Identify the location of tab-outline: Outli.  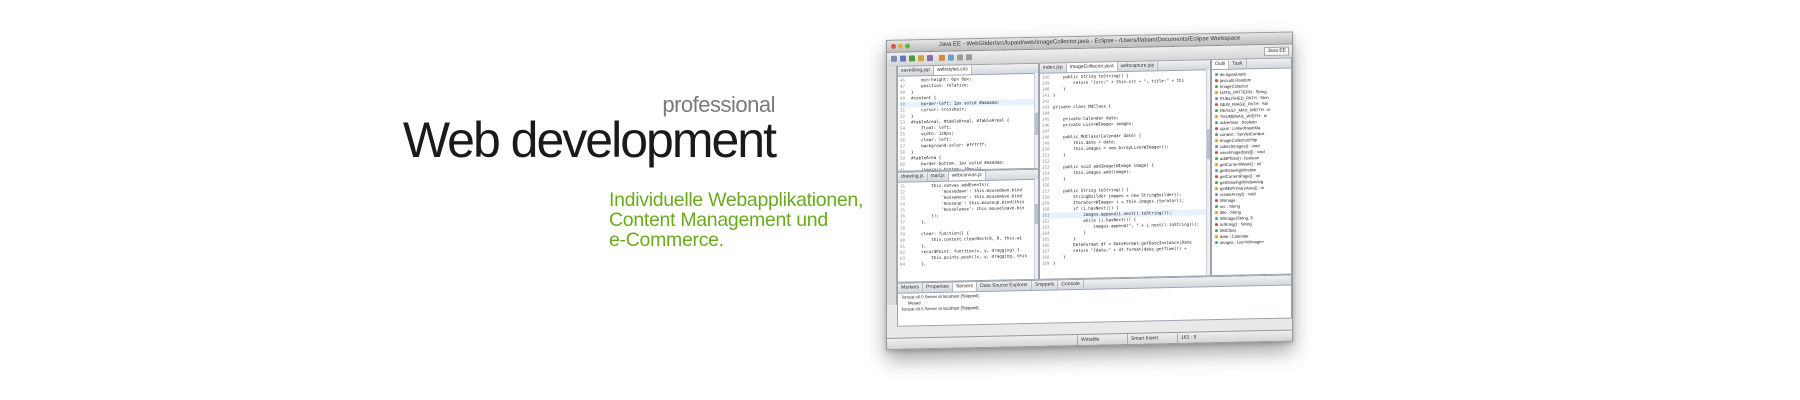
(1221, 64).